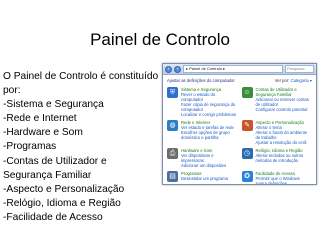 The height and width of the screenshot is (240, 320). Describe the element at coordinates (168, 69) in the screenshot. I see `back-arrow-icon: ‹` at that location.